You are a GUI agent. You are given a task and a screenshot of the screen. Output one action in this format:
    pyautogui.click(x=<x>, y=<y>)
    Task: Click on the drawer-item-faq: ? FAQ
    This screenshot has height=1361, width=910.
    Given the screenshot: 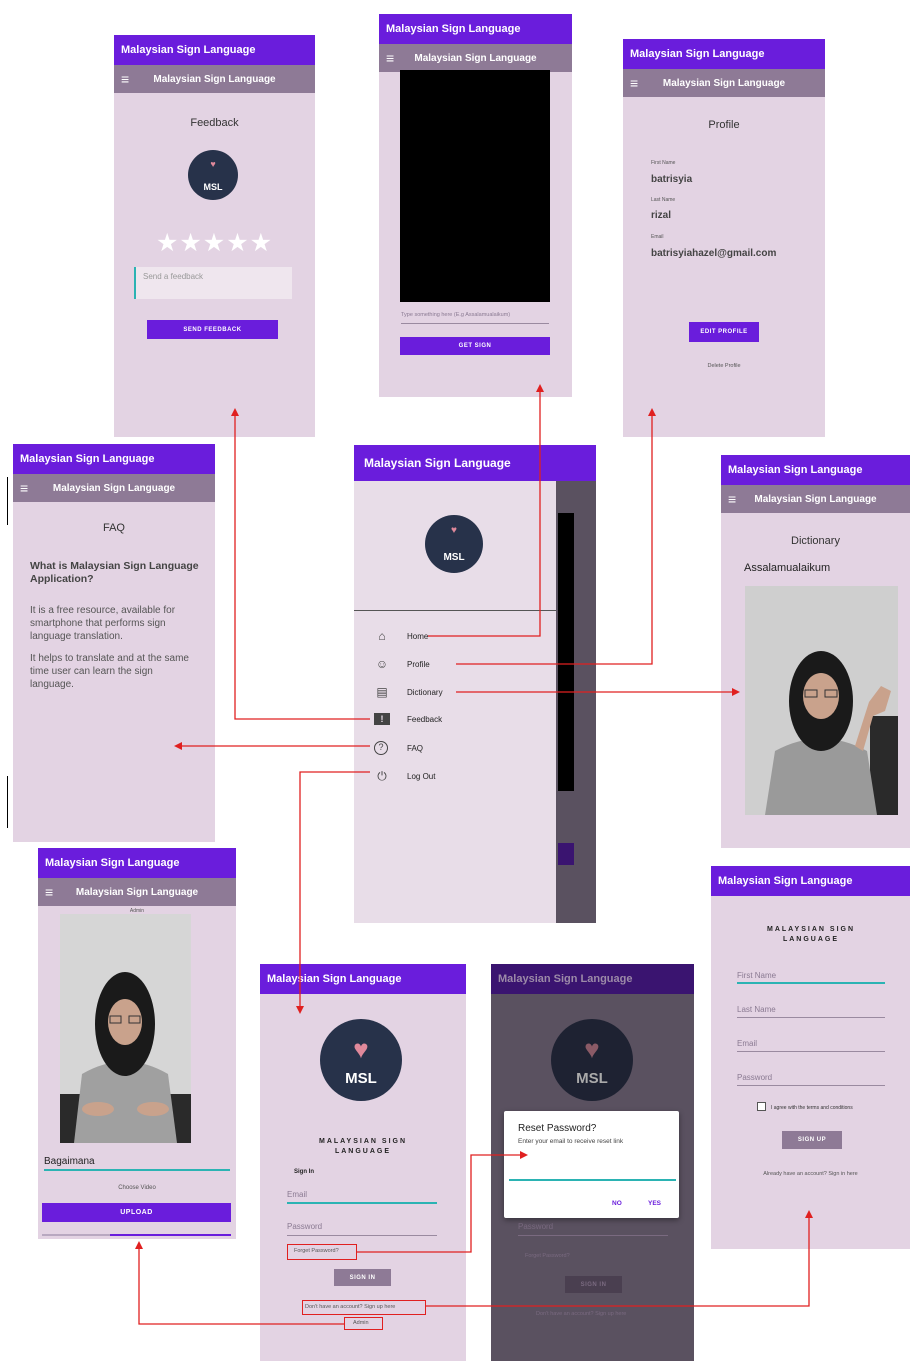 What is the action you would take?
    pyautogui.click(x=398, y=748)
    